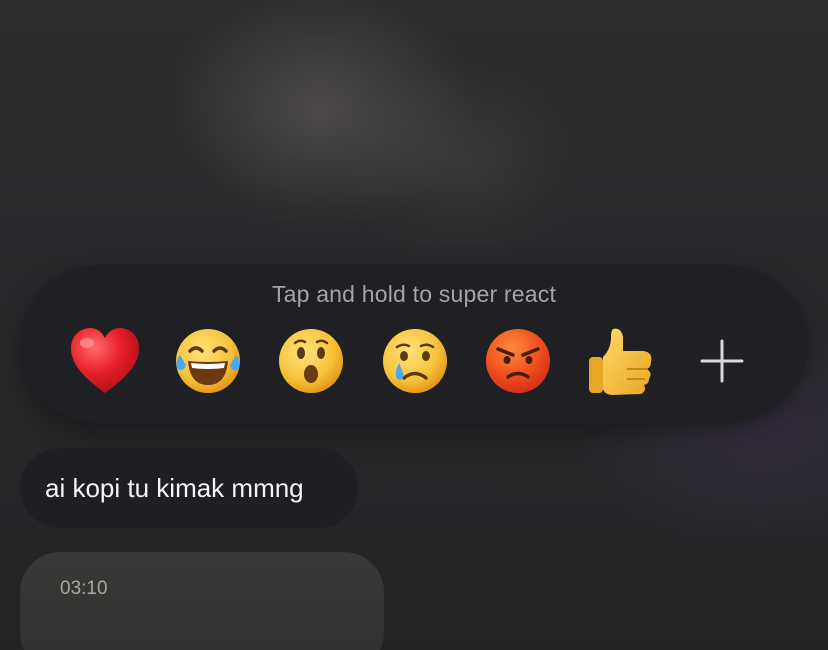 This screenshot has height=650, width=828. I want to click on face-with-open-mouth-icon, so click(311, 361).